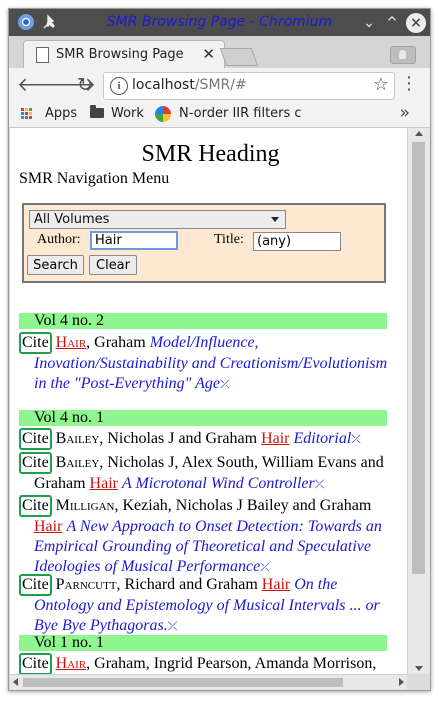 This screenshot has height=701, width=442. I want to click on address-bar: i localhost/SMR/# ☆, so click(249, 86).